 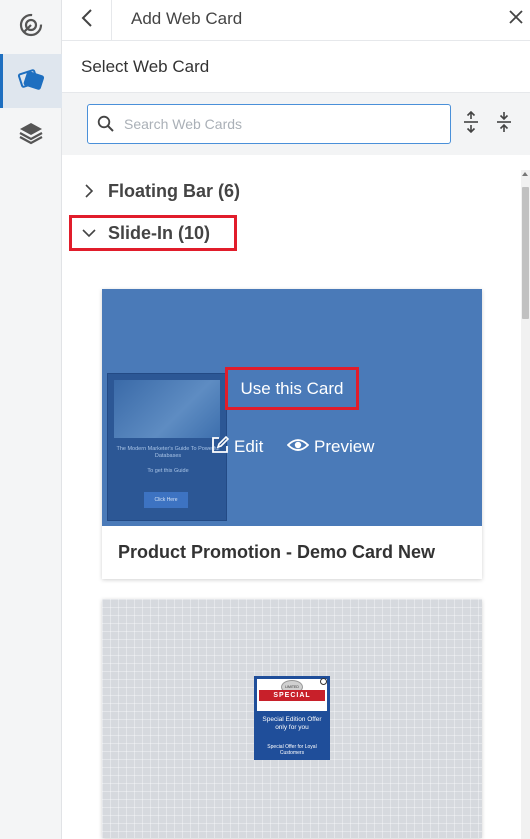 I want to click on left-rail, so click(x=31, y=419).